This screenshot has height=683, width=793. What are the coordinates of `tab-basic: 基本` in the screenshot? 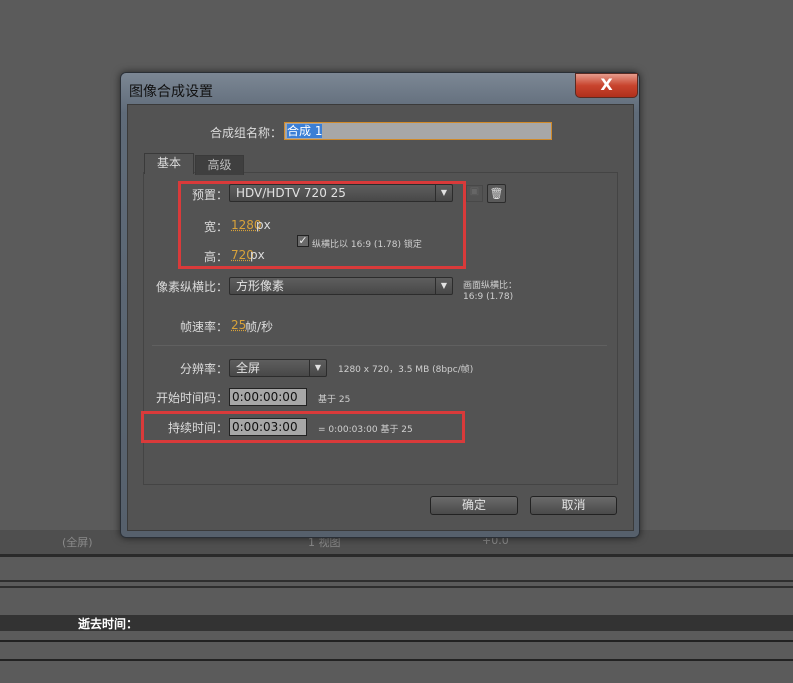 It's located at (169, 163).